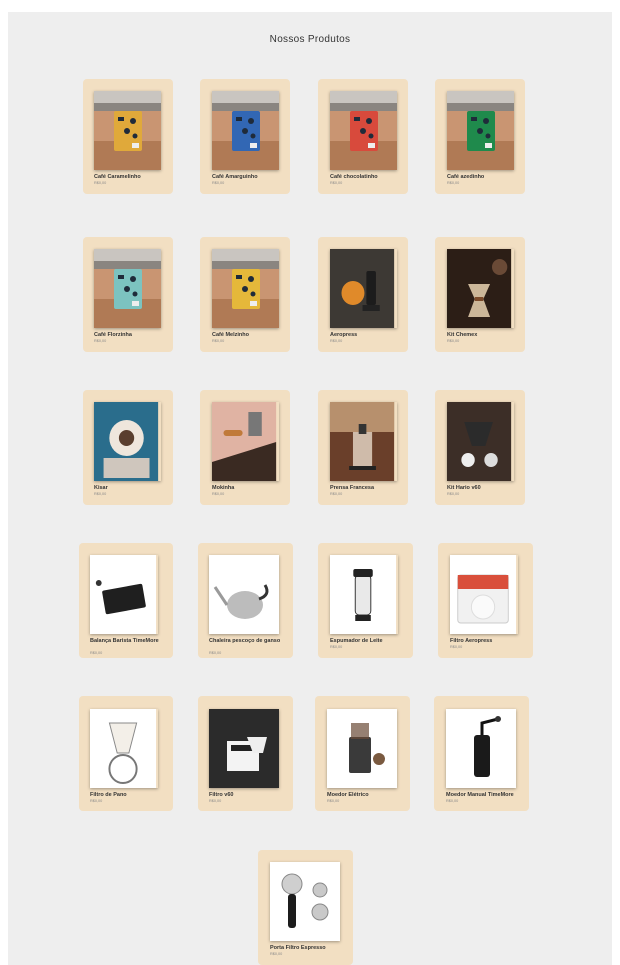 This screenshot has height=965, width=620. I want to click on product-card: Moedor Elétrico R$0,00, so click(362, 753).